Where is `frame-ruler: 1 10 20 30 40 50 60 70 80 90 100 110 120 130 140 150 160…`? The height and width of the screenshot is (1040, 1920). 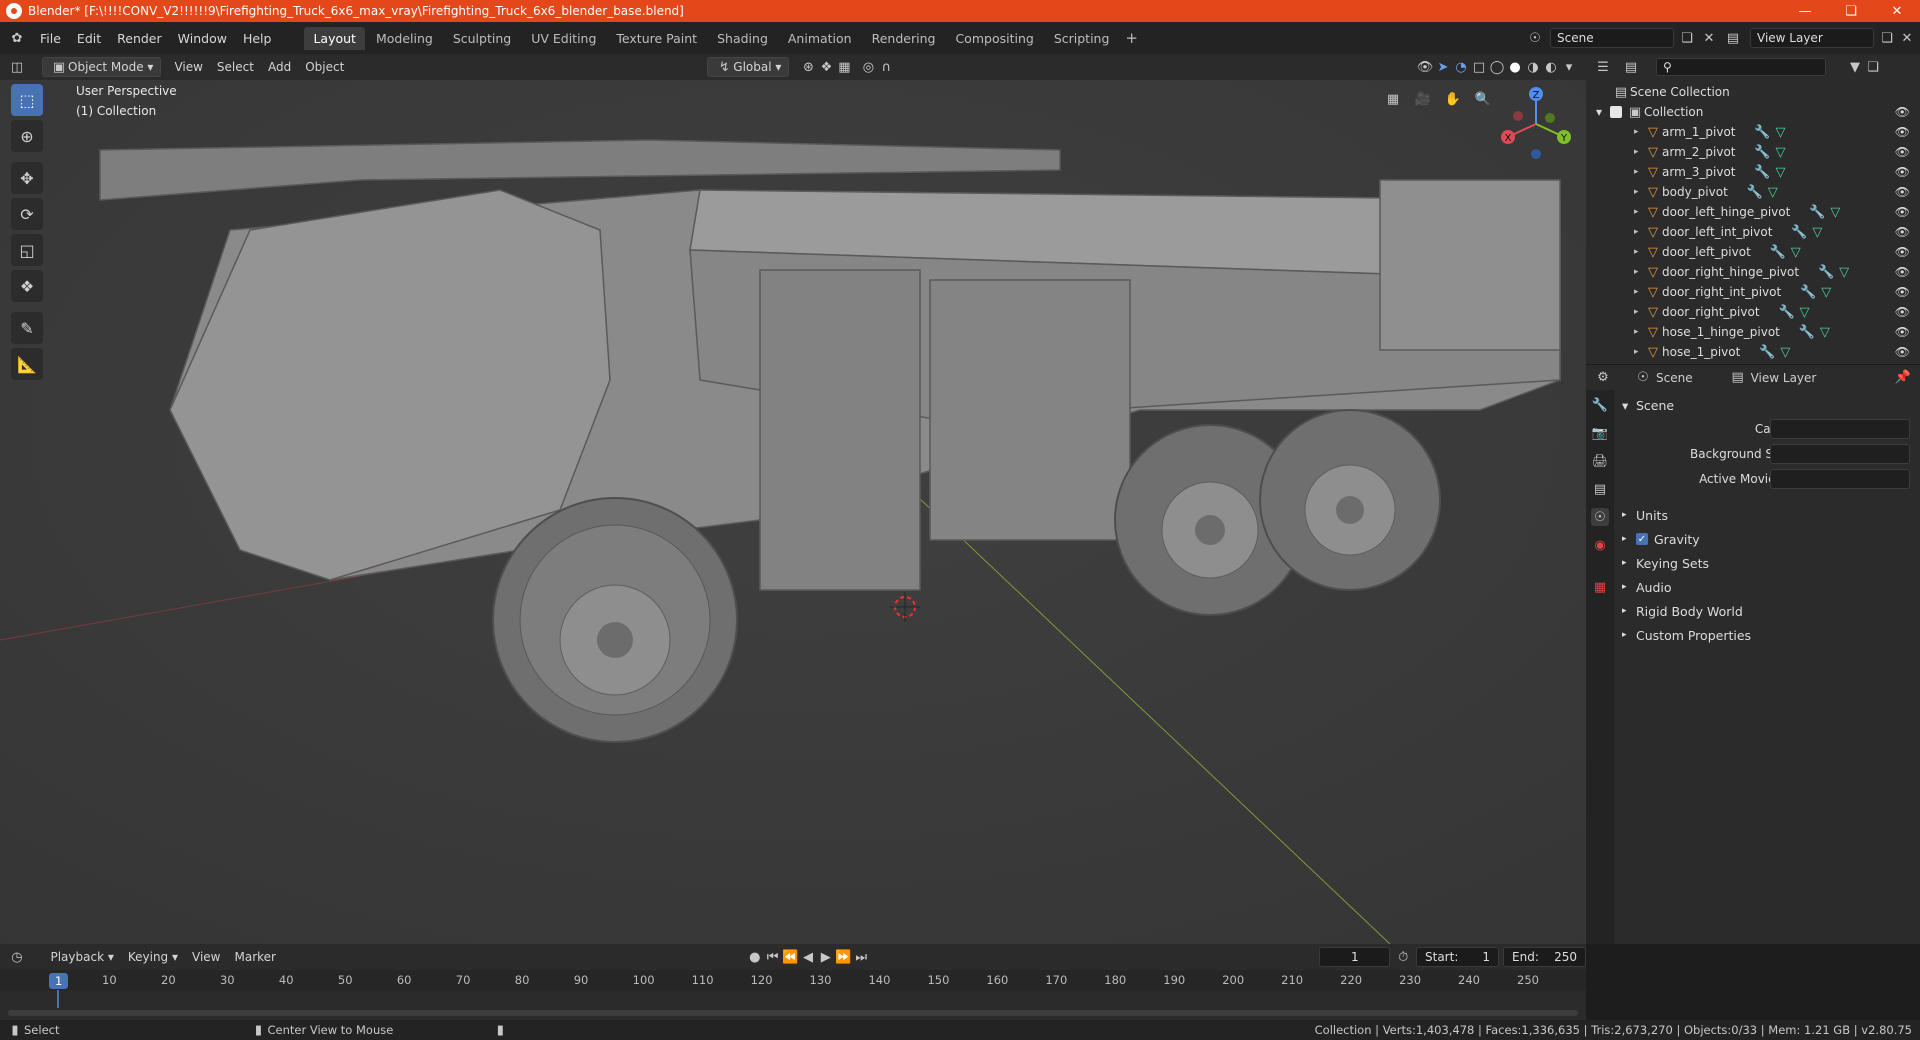
frame-ruler: 1 10 20 30 40 50 60 70 80 90 100 110 120 130 140 150 160… is located at coordinates (793, 980).